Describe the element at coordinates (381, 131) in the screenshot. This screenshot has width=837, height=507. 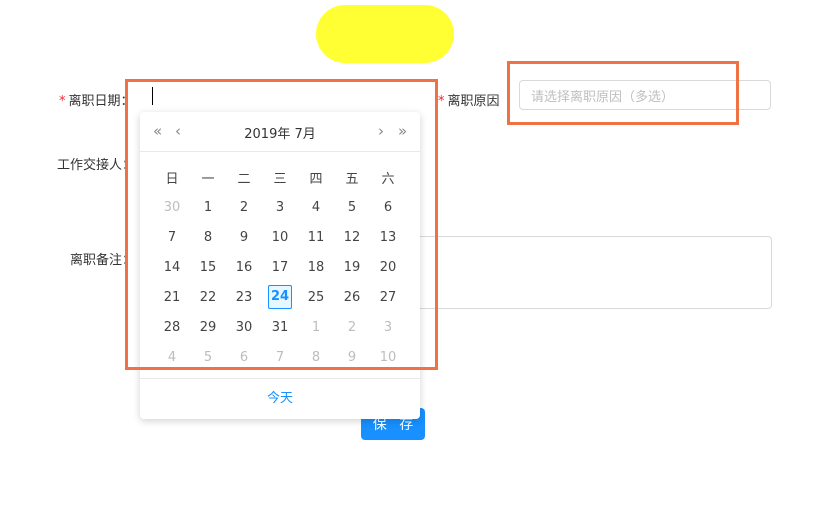
I see `next-month-icon: ›` at that location.